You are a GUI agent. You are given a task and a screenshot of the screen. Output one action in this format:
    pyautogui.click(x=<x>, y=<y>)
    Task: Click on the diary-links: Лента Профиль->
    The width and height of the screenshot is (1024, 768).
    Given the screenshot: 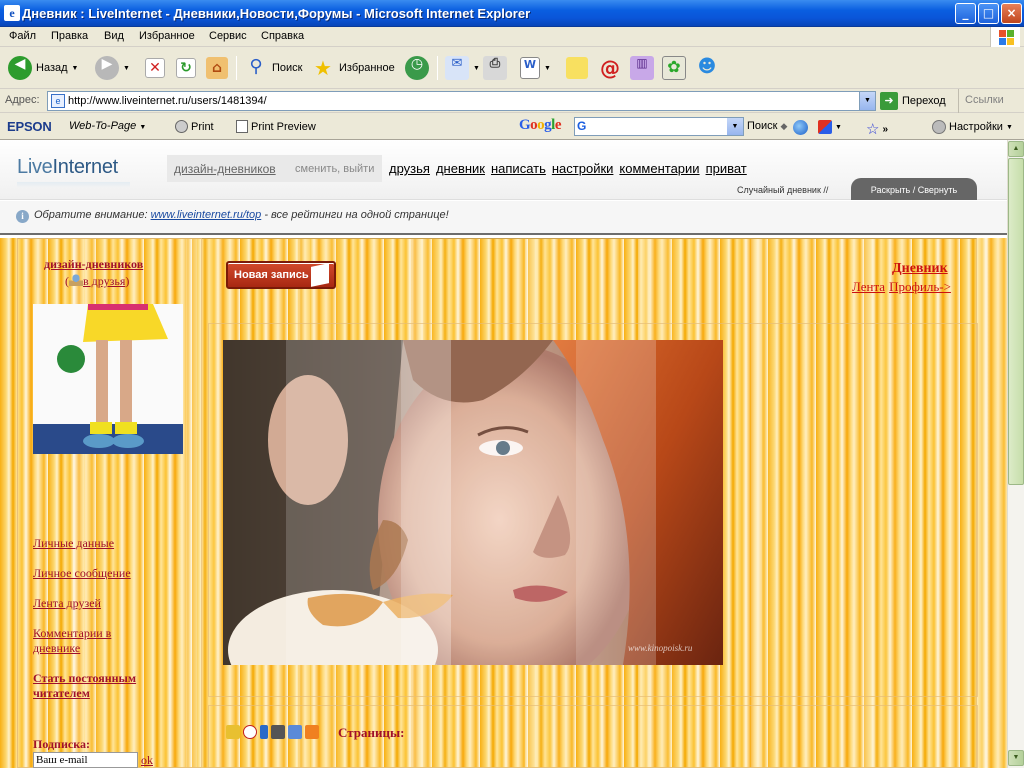 What is the action you would take?
    pyautogui.click(x=903, y=287)
    